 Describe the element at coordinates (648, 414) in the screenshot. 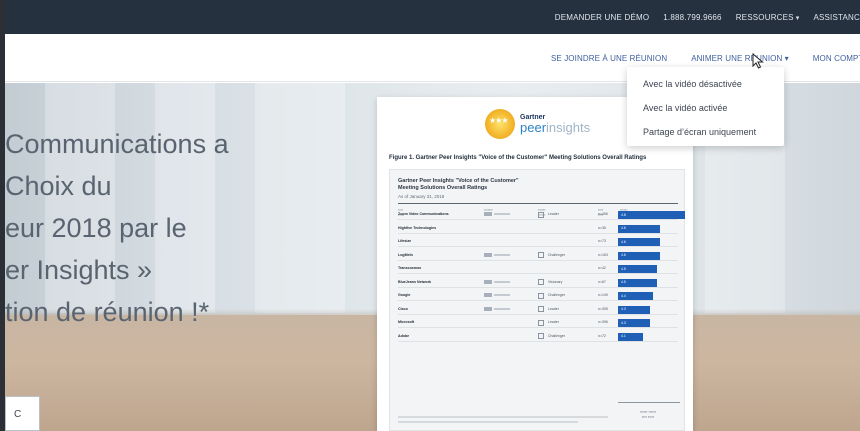

I see `axis-note: ▪▪▪▪▪▪ ▪▪▪▪▪▪ ▪▪▪▪ ▪▪▪▪▪` at that location.